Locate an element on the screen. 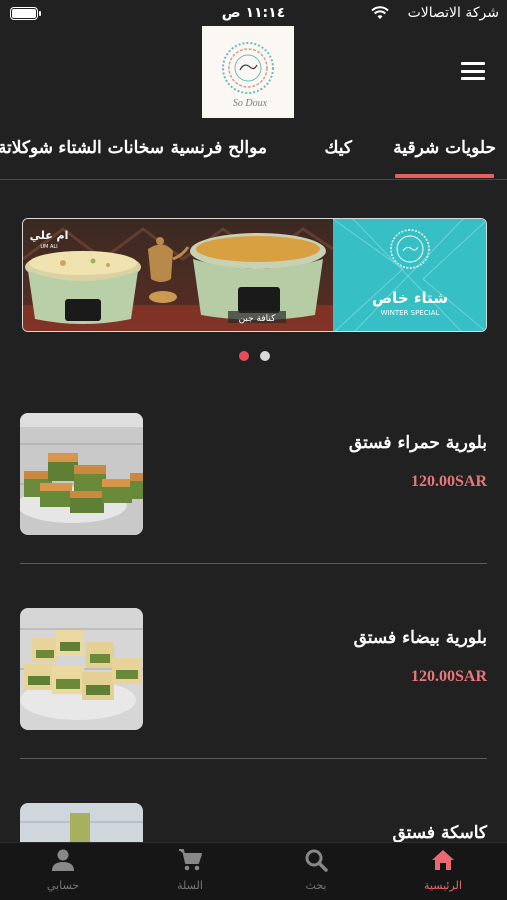  nav-home-label: الرئيسية is located at coordinates (443, 885).